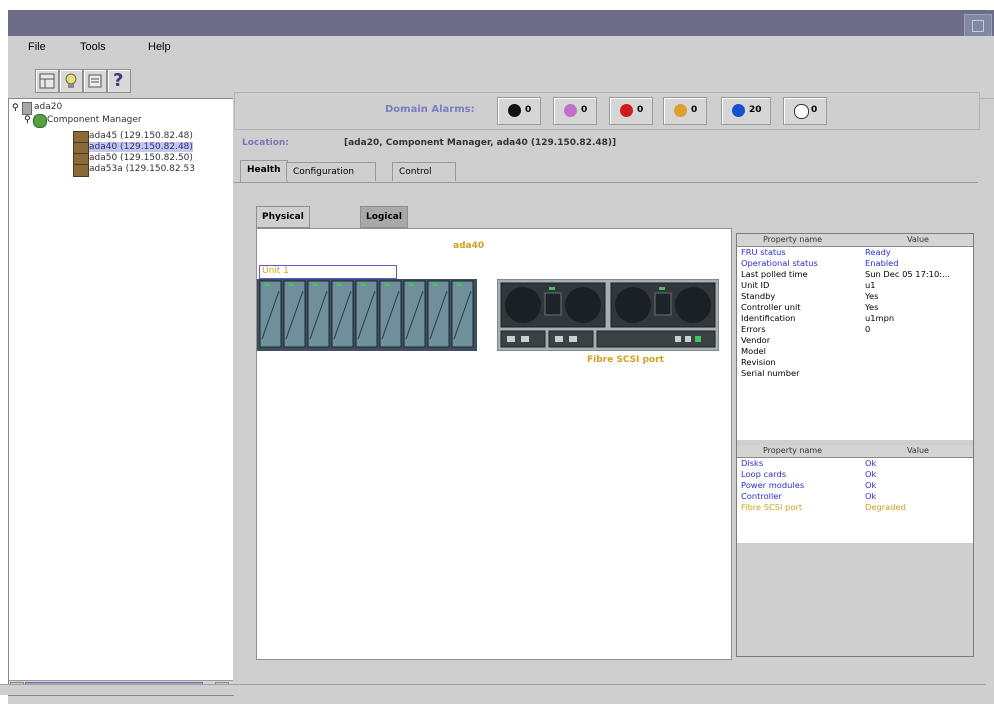  What do you see at coordinates (430, 109) in the screenshot?
I see `domain-alarms-label: Domain Alarms:` at bounding box center [430, 109].